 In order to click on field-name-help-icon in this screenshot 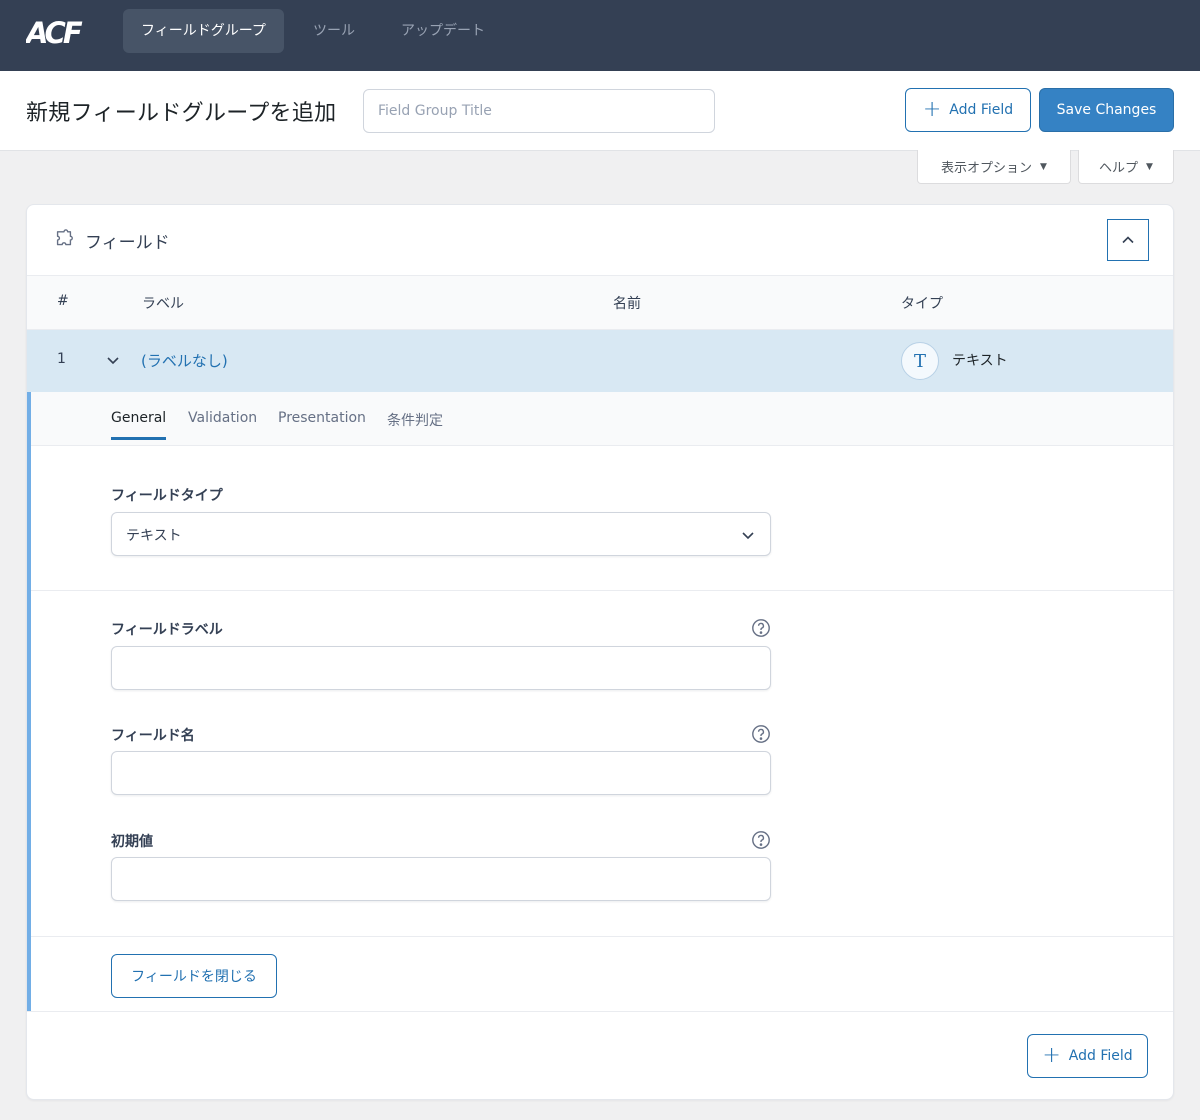, I will do `click(761, 734)`.